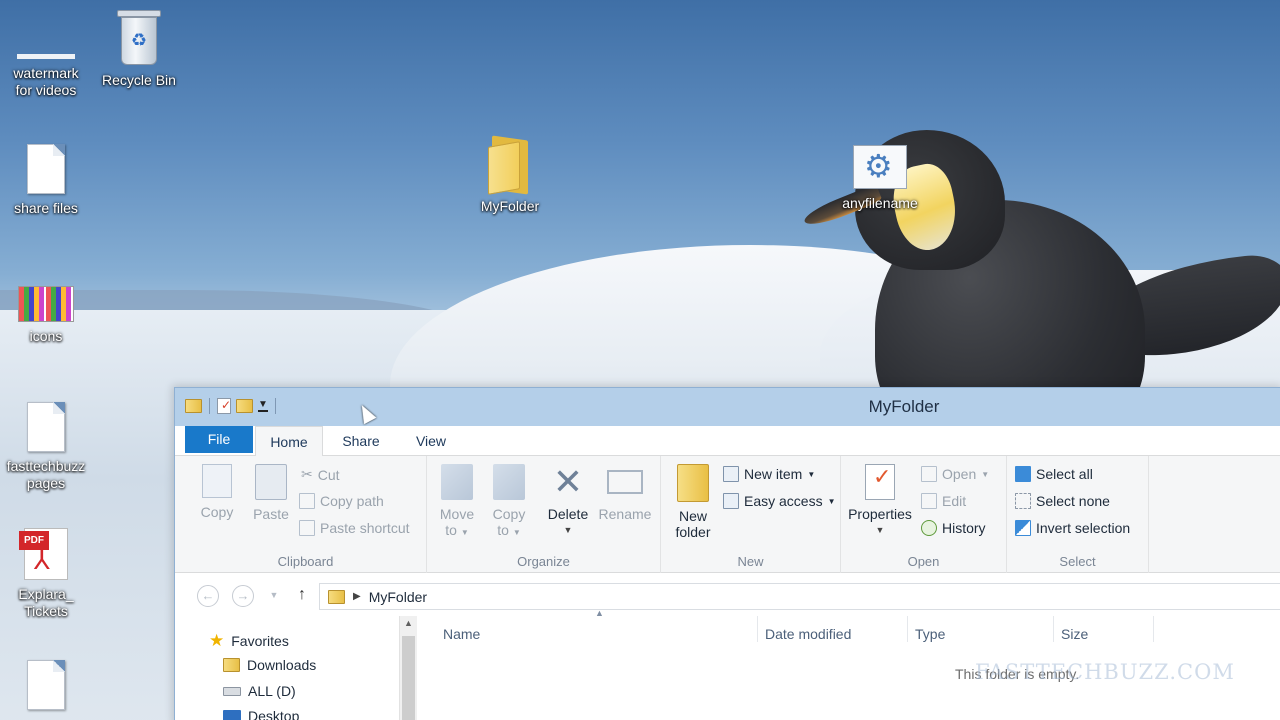 The height and width of the screenshot is (720, 1280). Describe the element at coordinates (1054, 474) in the screenshot. I see `select-all-button: Select all` at that location.